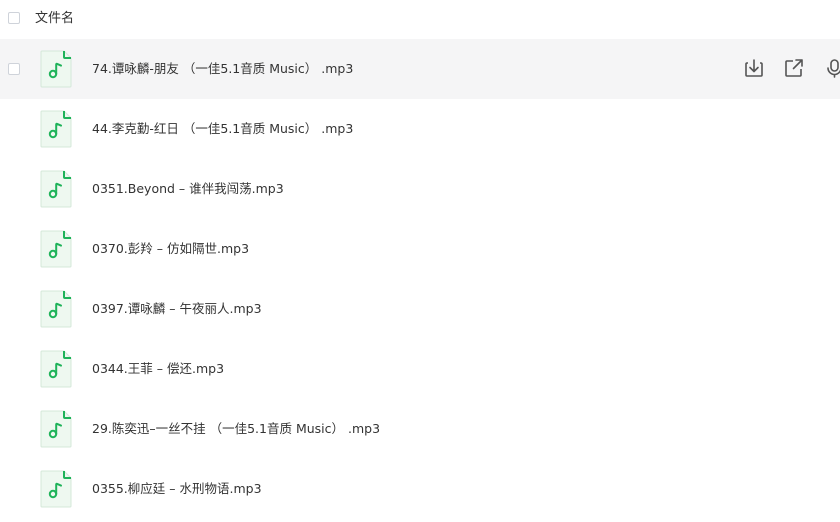  What do you see at coordinates (14, 69) in the screenshot?
I see `row-checkbox` at bounding box center [14, 69].